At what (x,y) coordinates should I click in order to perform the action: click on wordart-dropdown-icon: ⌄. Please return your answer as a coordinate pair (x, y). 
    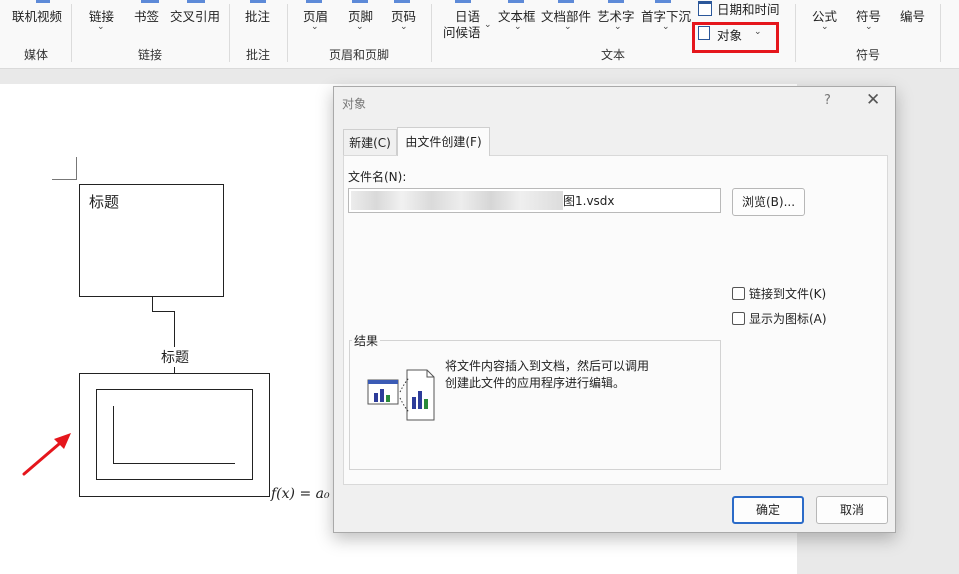
    Looking at the image, I should click on (618, 27).